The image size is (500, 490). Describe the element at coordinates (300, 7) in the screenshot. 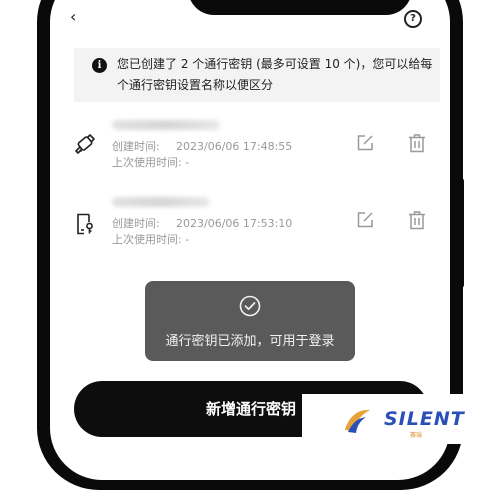

I see `phone-notch` at that location.